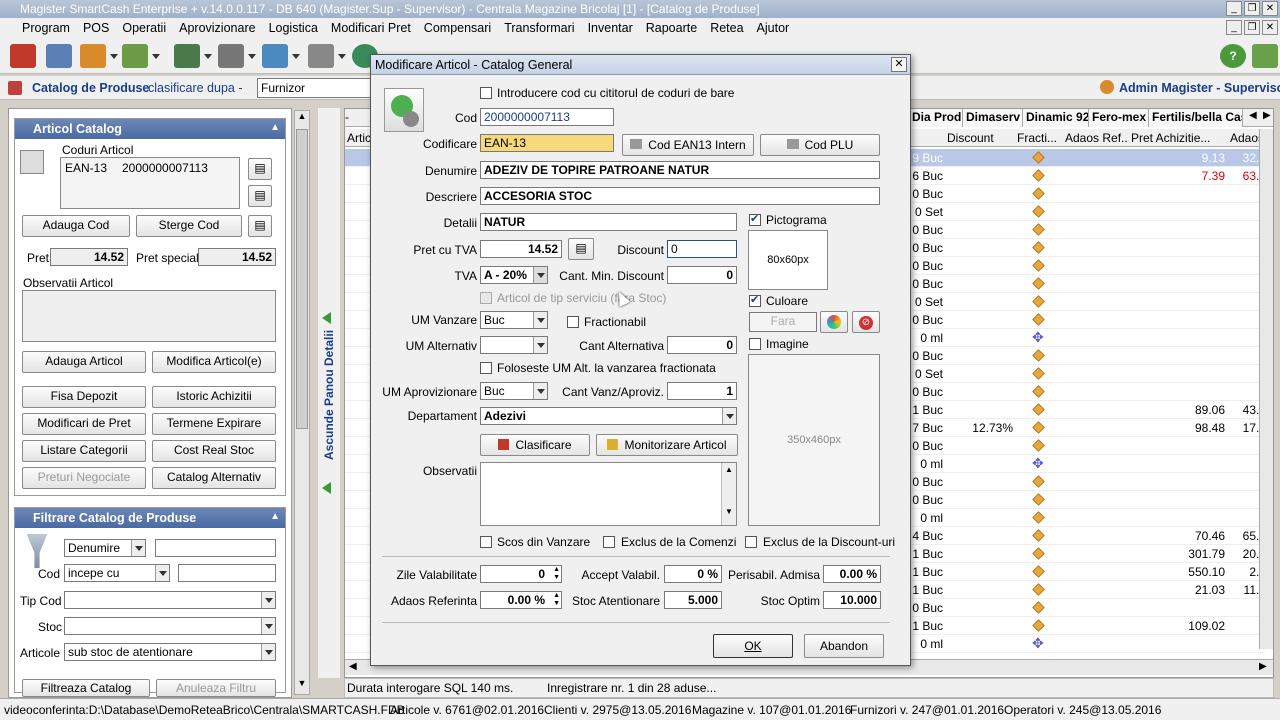  What do you see at coordinates (573, 322) in the screenshot?
I see `fractionabil-checkbox` at bounding box center [573, 322].